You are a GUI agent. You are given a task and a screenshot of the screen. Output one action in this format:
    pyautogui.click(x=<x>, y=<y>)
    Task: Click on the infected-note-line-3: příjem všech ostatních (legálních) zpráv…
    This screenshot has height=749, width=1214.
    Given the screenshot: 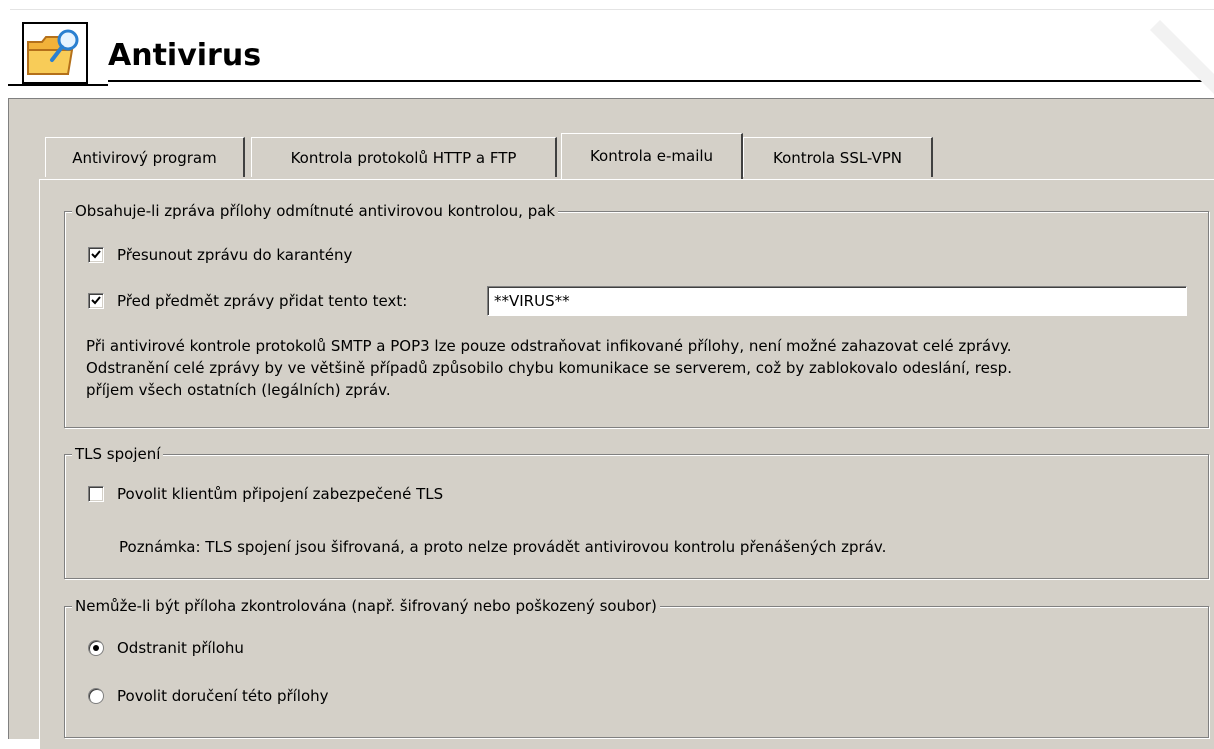 What is the action you would take?
    pyautogui.click(x=238, y=390)
    